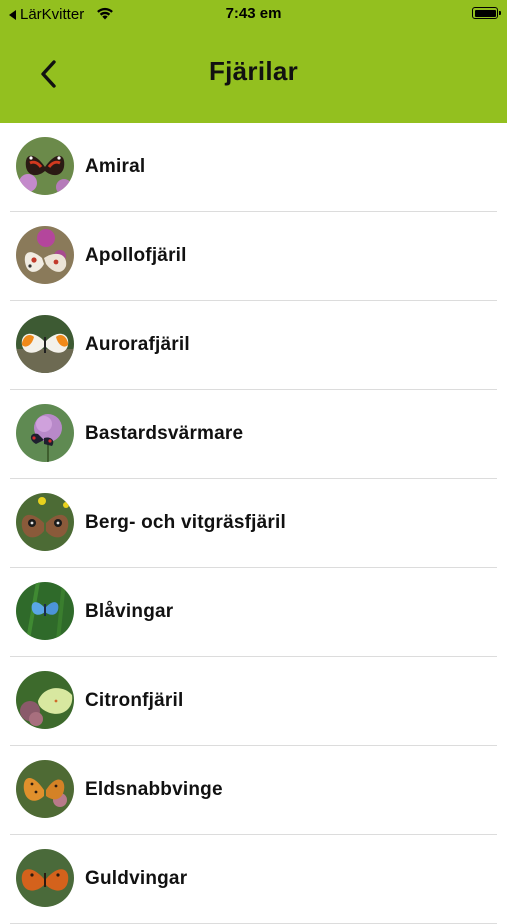 Image resolution: width=507 pixels, height=924 pixels. What do you see at coordinates (253, 790) in the screenshot?
I see `list-item: Eldsnabbvinge` at bounding box center [253, 790].